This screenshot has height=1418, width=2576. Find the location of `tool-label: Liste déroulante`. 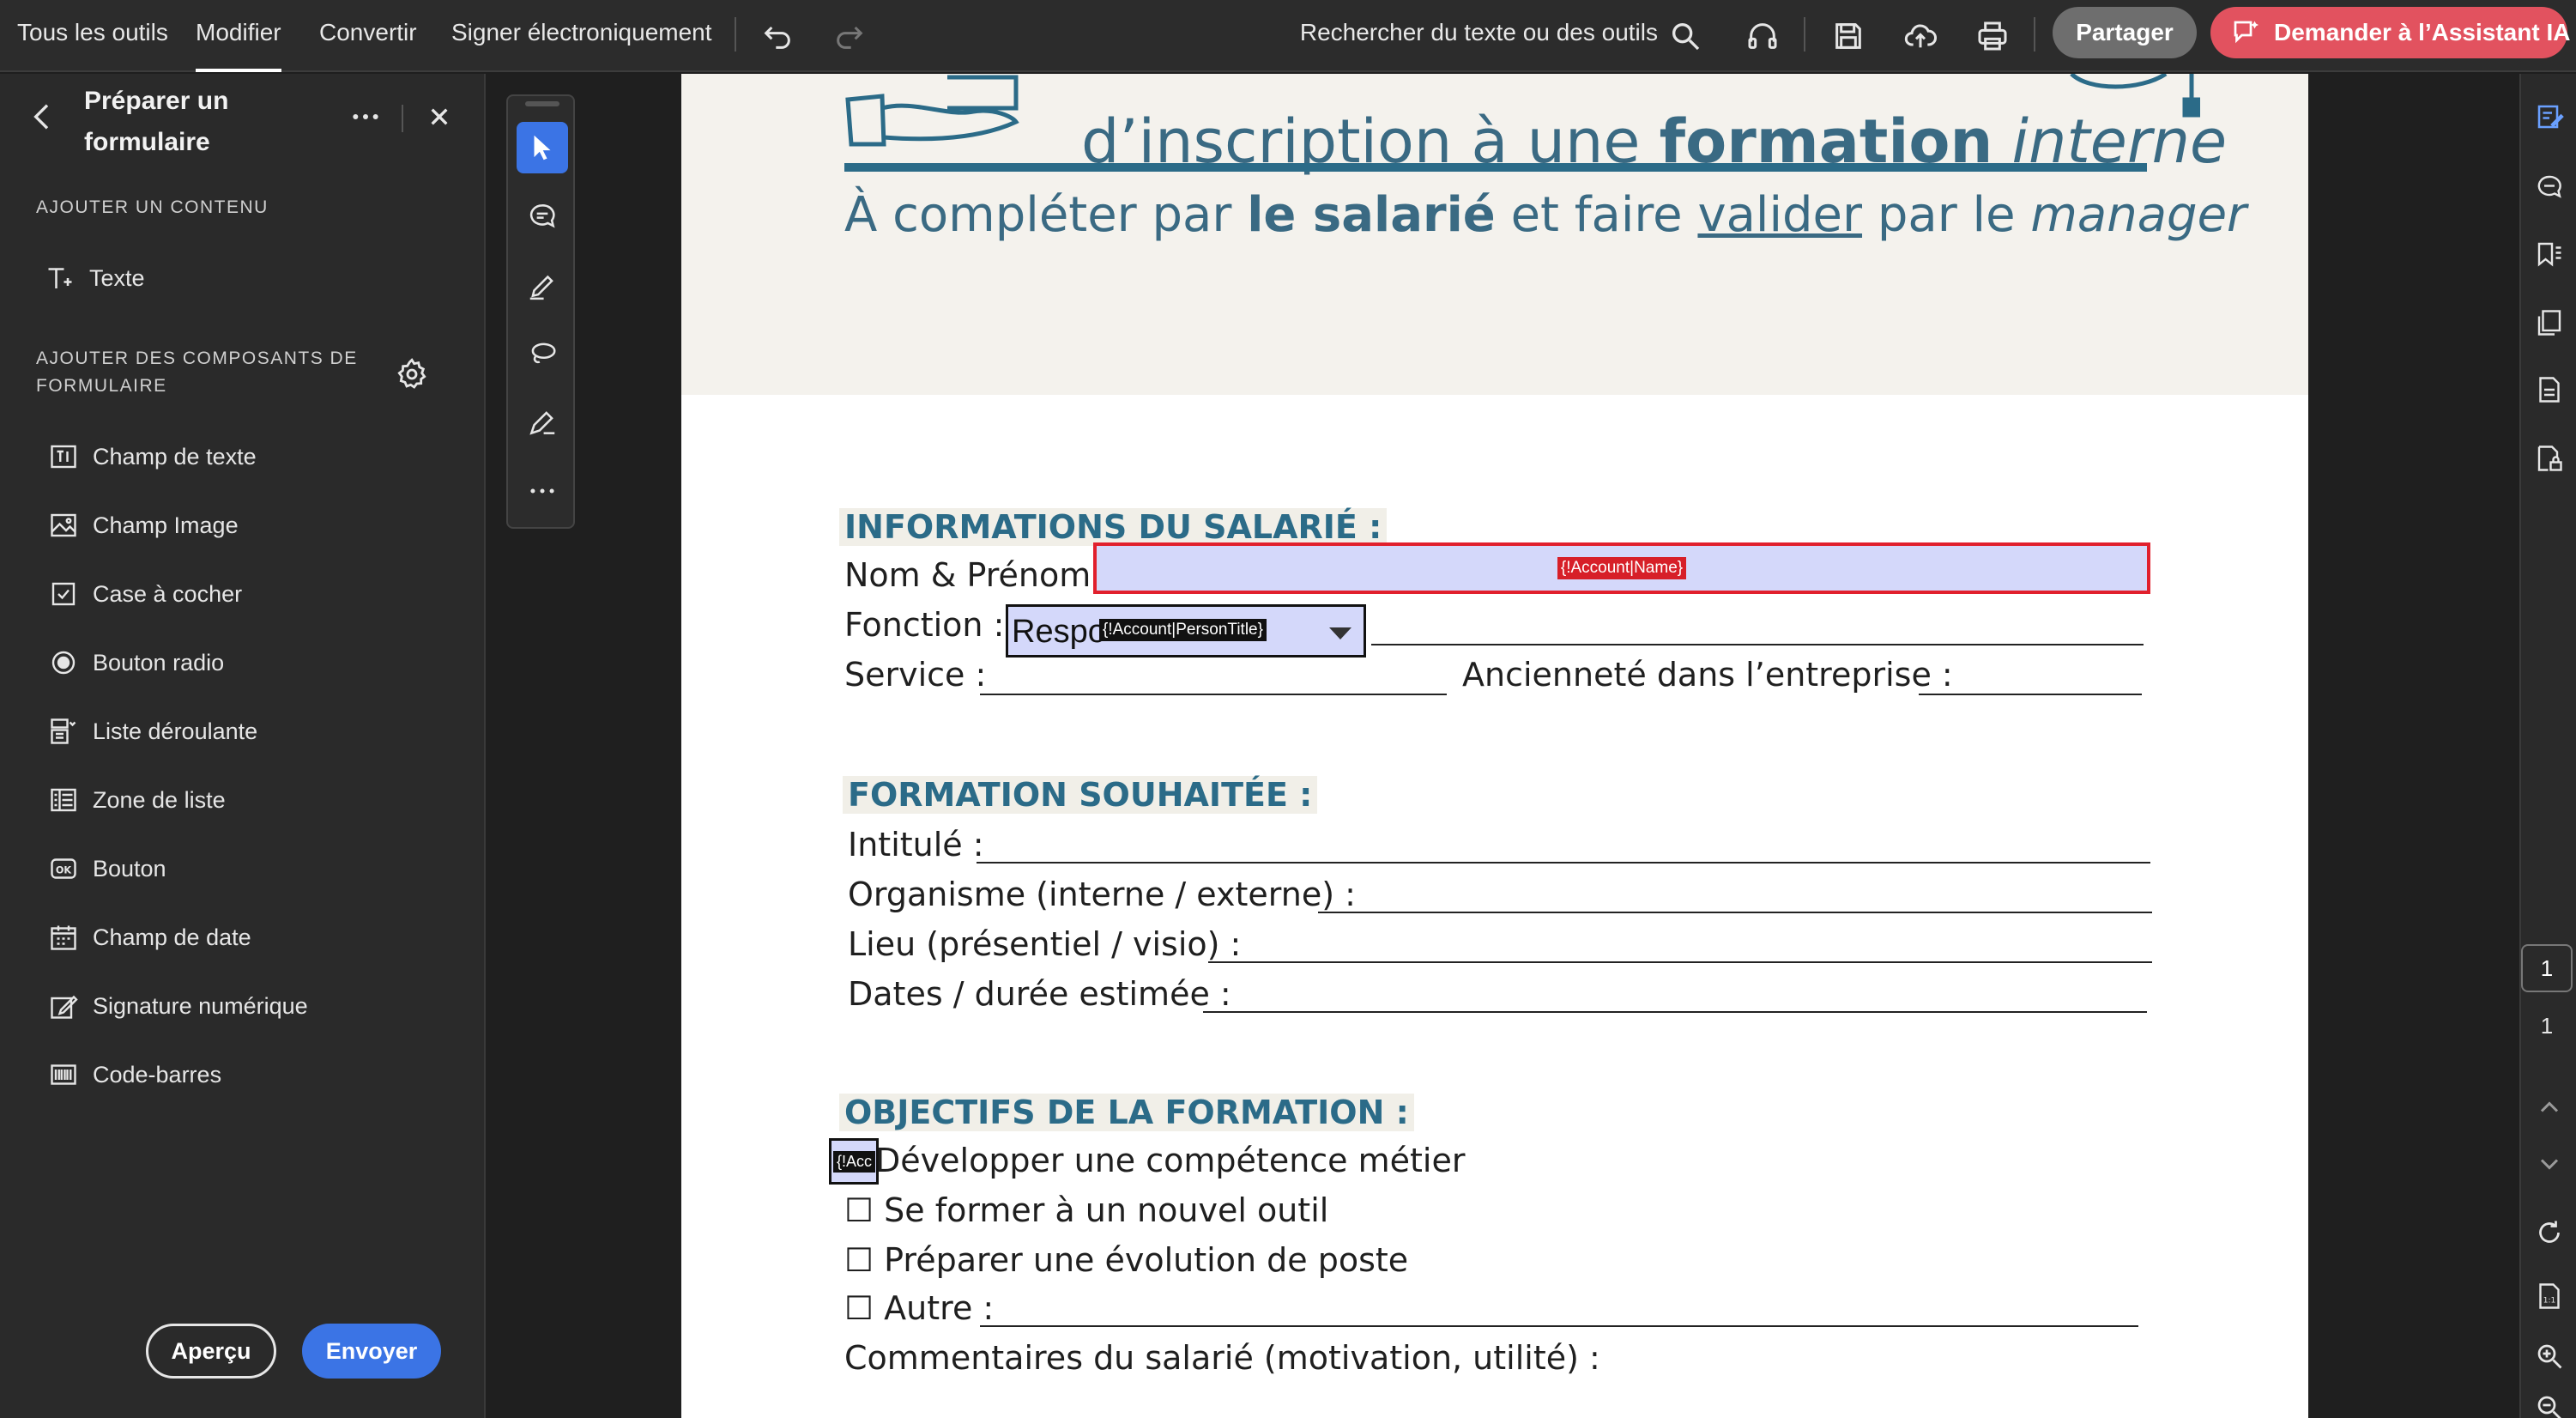

tool-label: Liste déroulante is located at coordinates (175, 731).